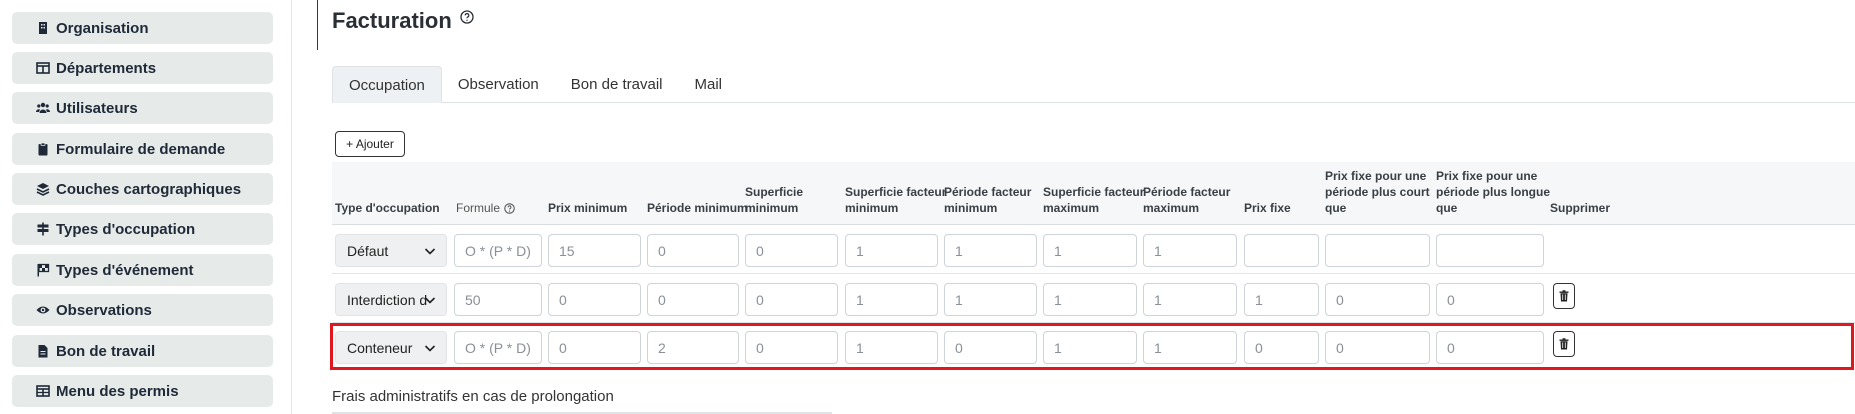  Describe the element at coordinates (1490, 299) in the screenshot. I see `long-period-input: 0` at that location.